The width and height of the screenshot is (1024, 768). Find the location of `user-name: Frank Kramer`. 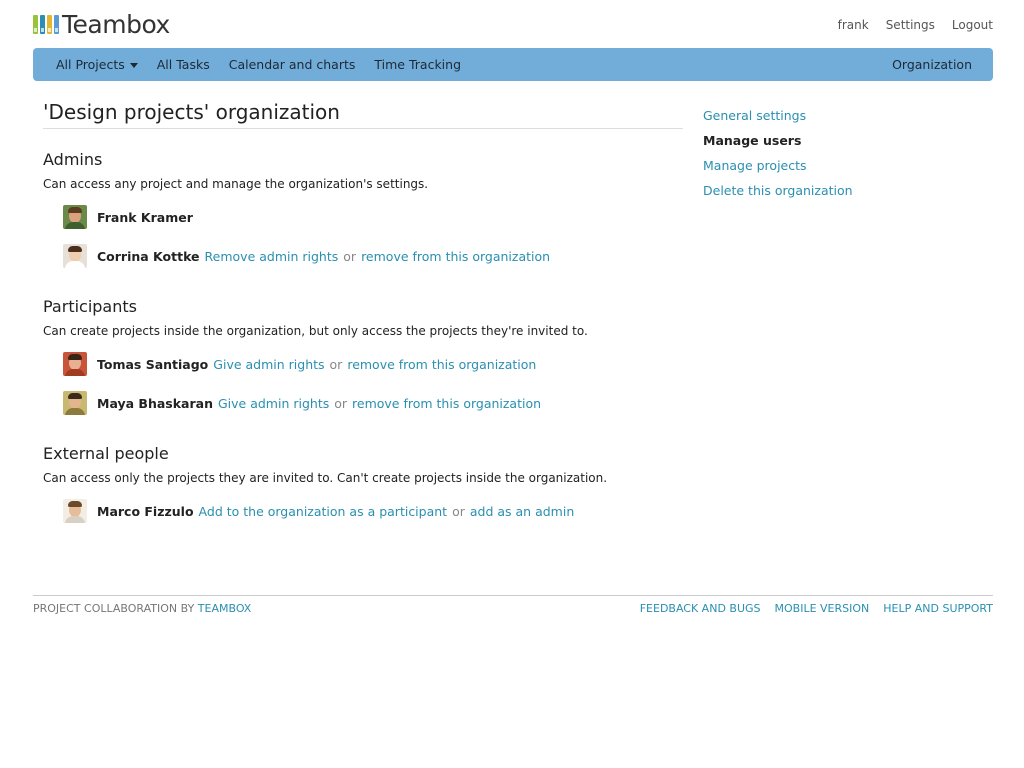

user-name: Frank Kramer is located at coordinates (145, 217).